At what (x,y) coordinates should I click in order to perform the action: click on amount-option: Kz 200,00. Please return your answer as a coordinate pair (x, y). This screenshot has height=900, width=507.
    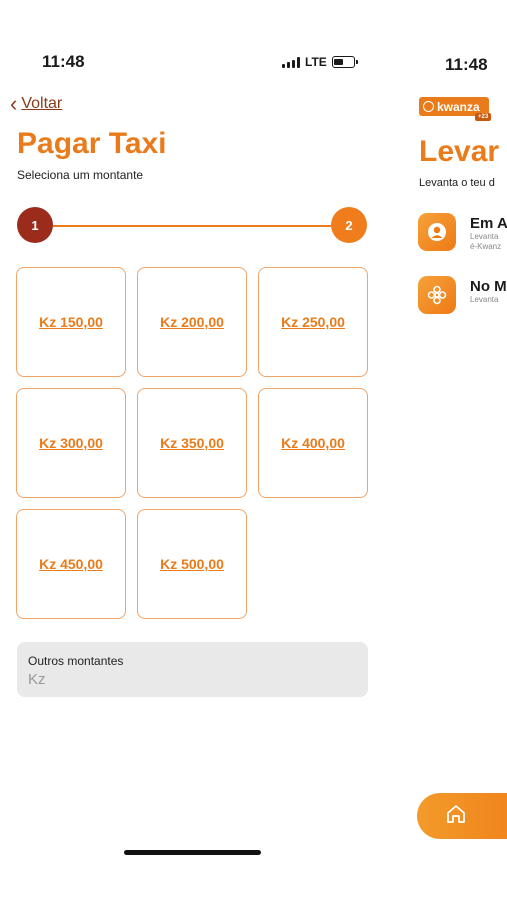
    Looking at the image, I should click on (192, 322).